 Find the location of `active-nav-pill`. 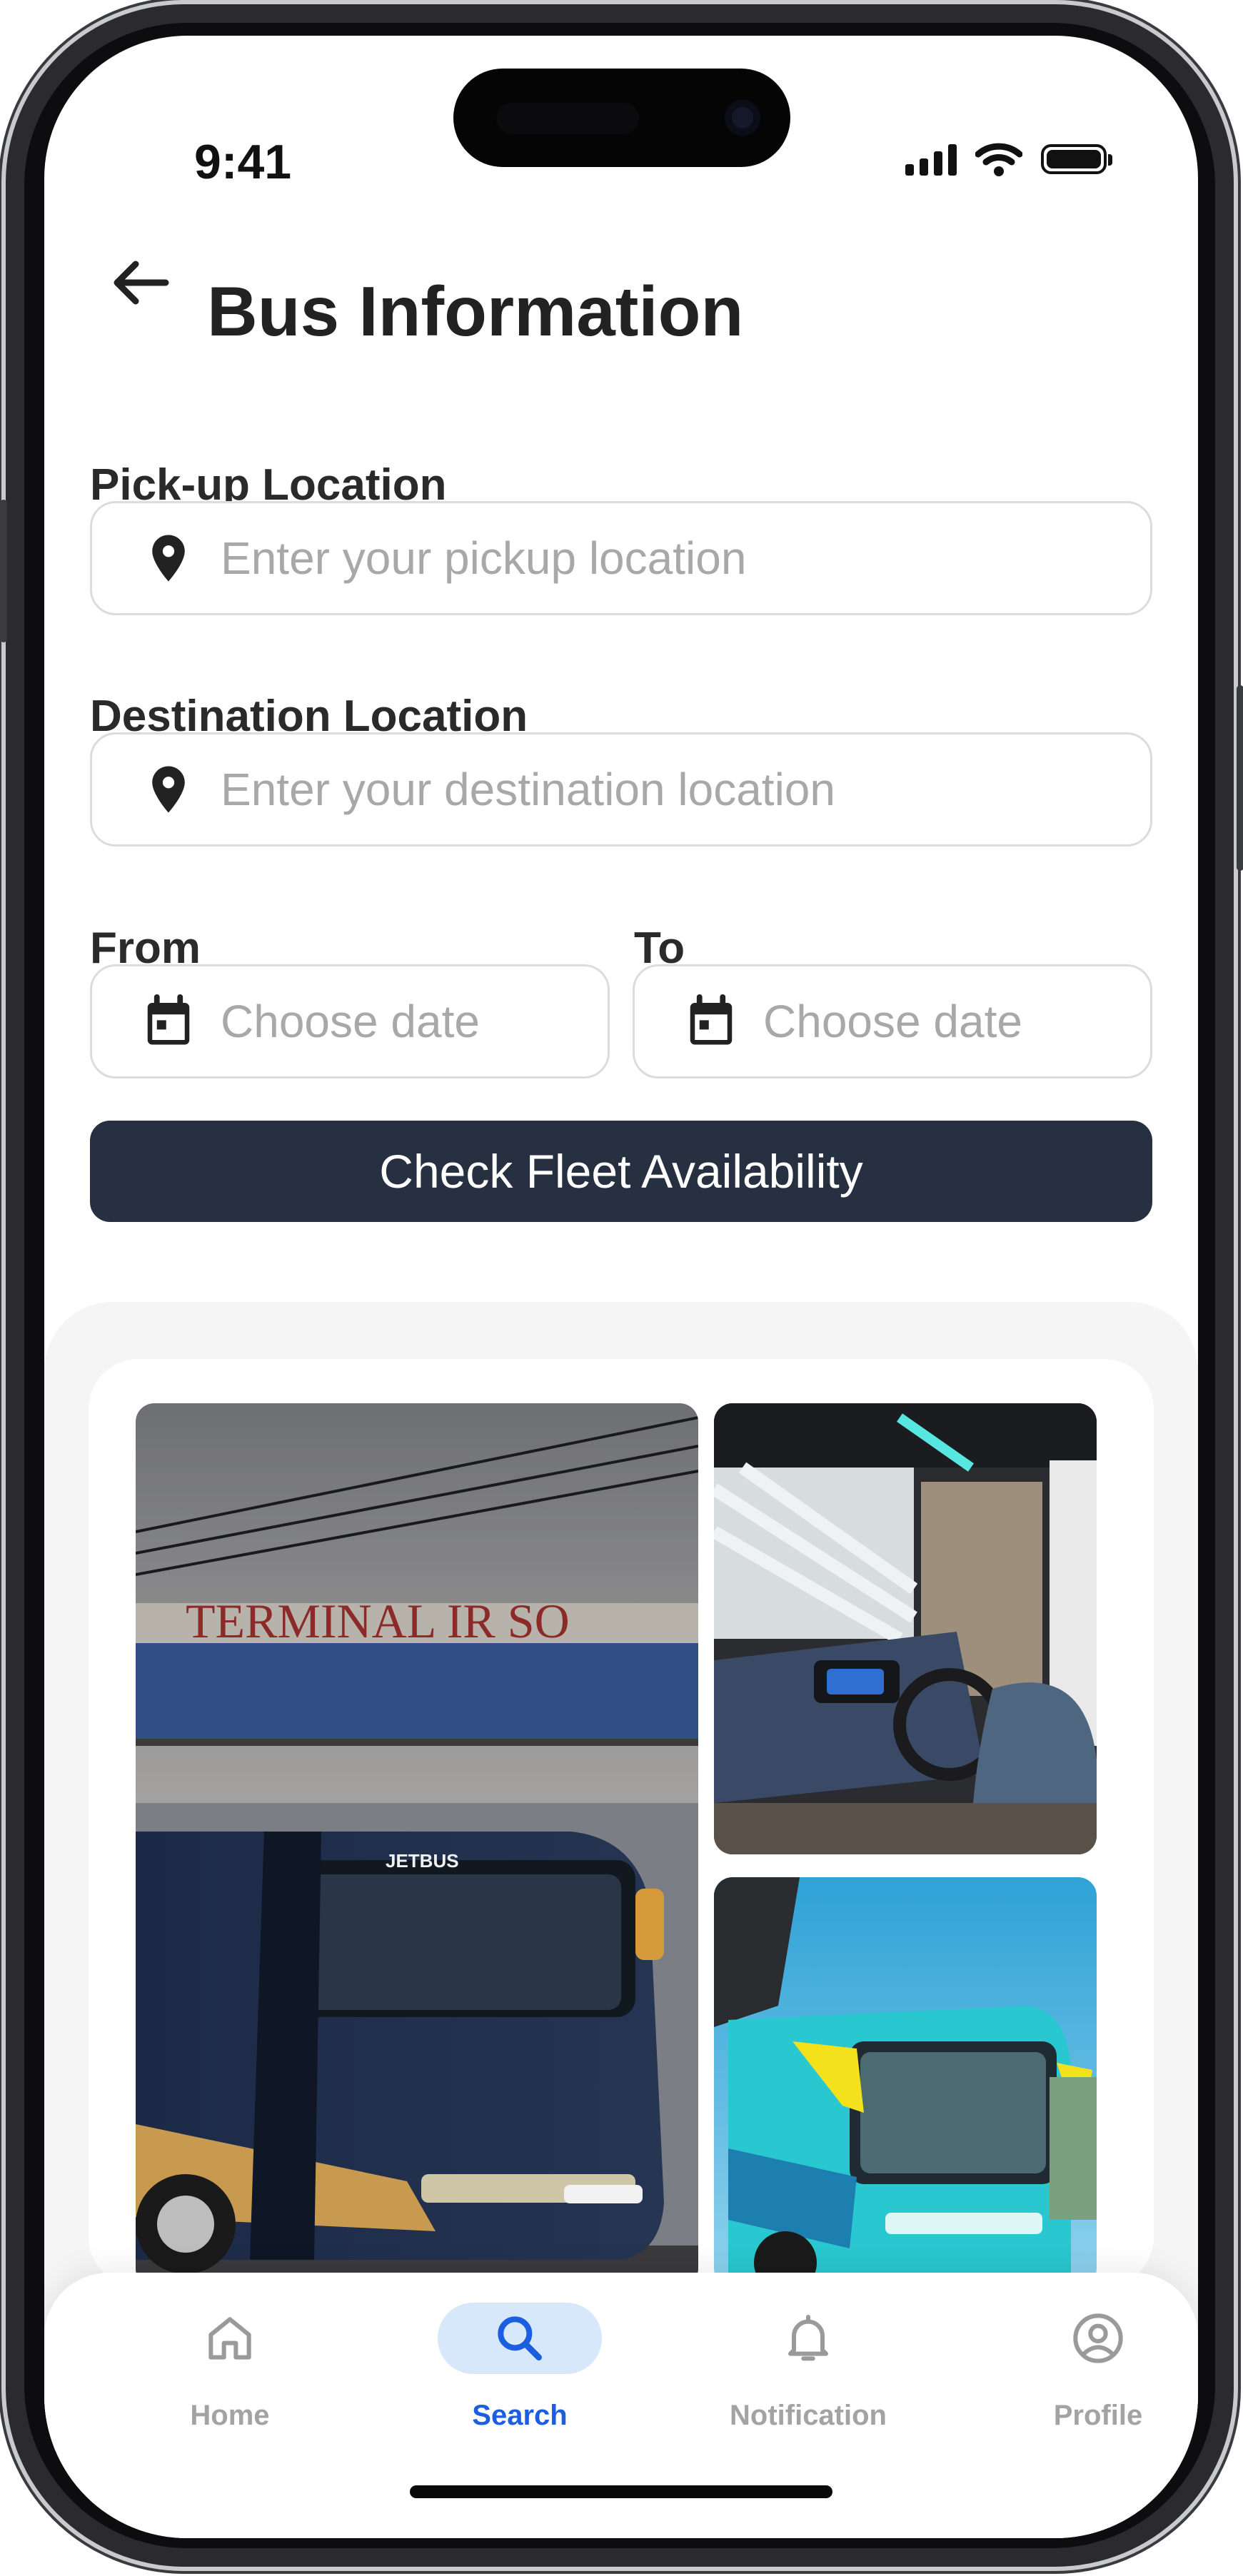

active-nav-pill is located at coordinates (520, 2338).